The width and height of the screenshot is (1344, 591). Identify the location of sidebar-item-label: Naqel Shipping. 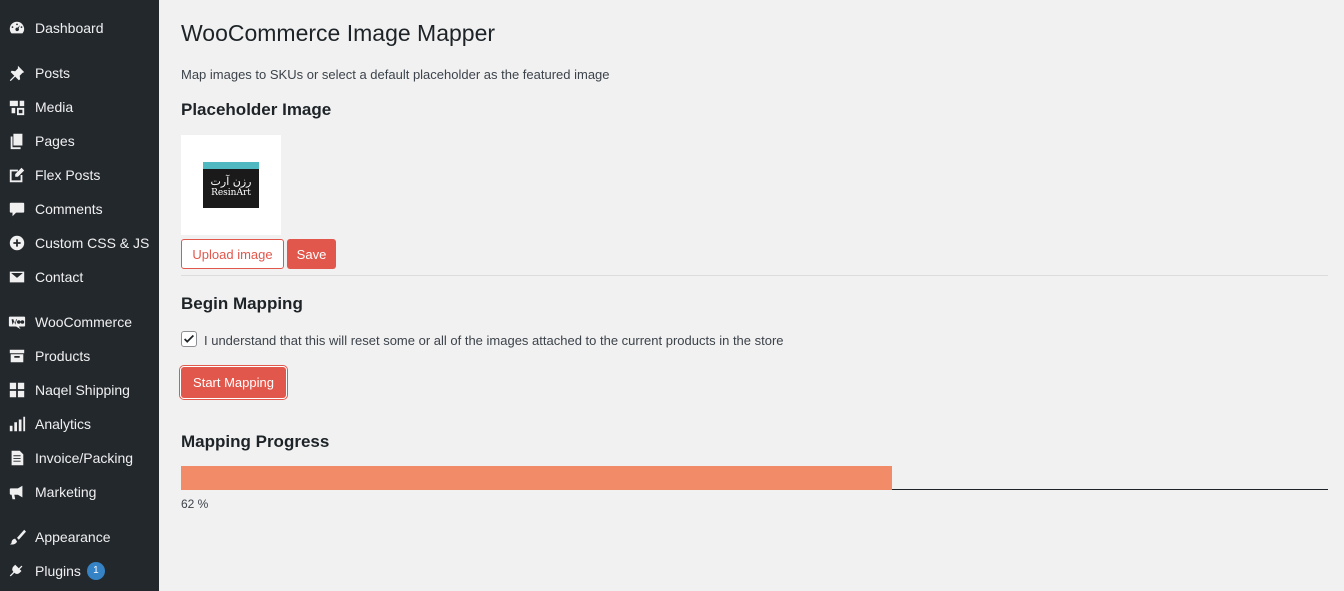
(82, 390).